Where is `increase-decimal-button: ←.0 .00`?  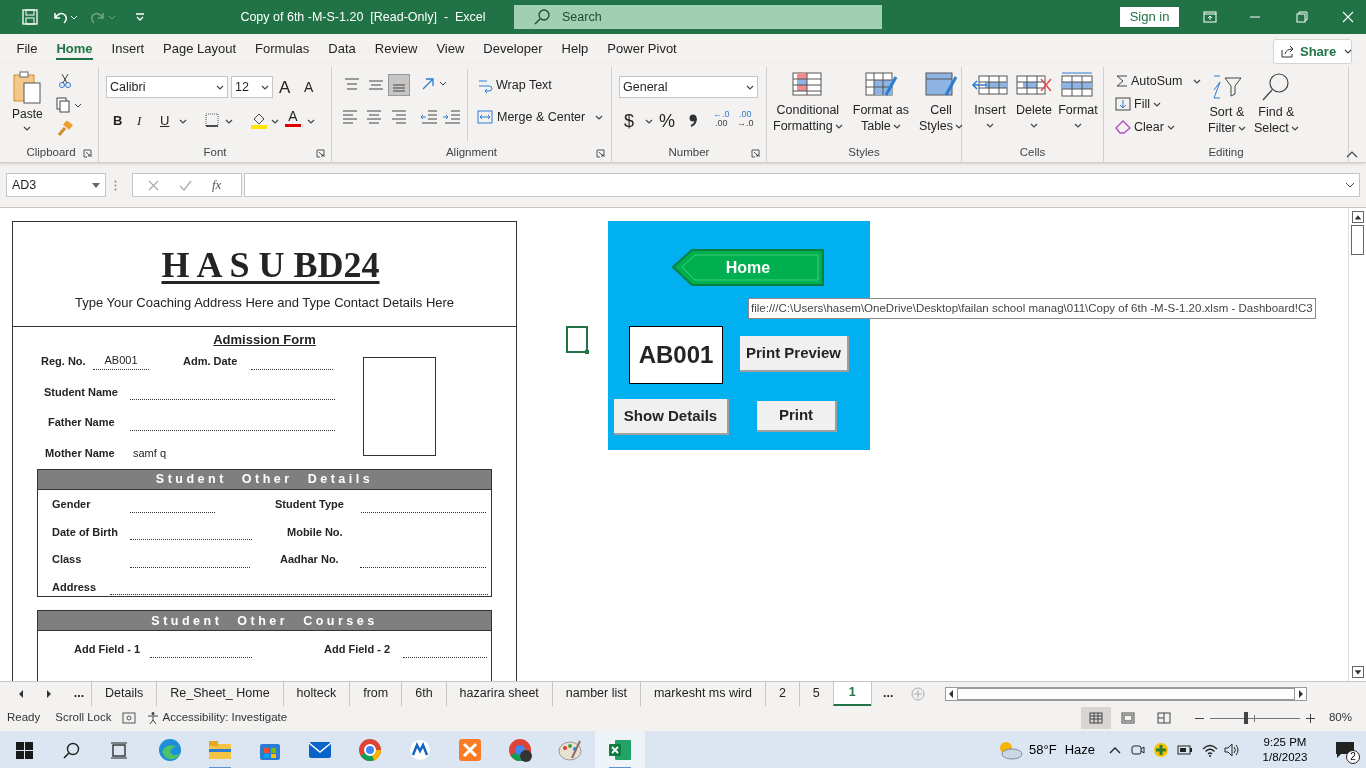
increase-decimal-button: ←.0 .00 is located at coordinates (721, 119).